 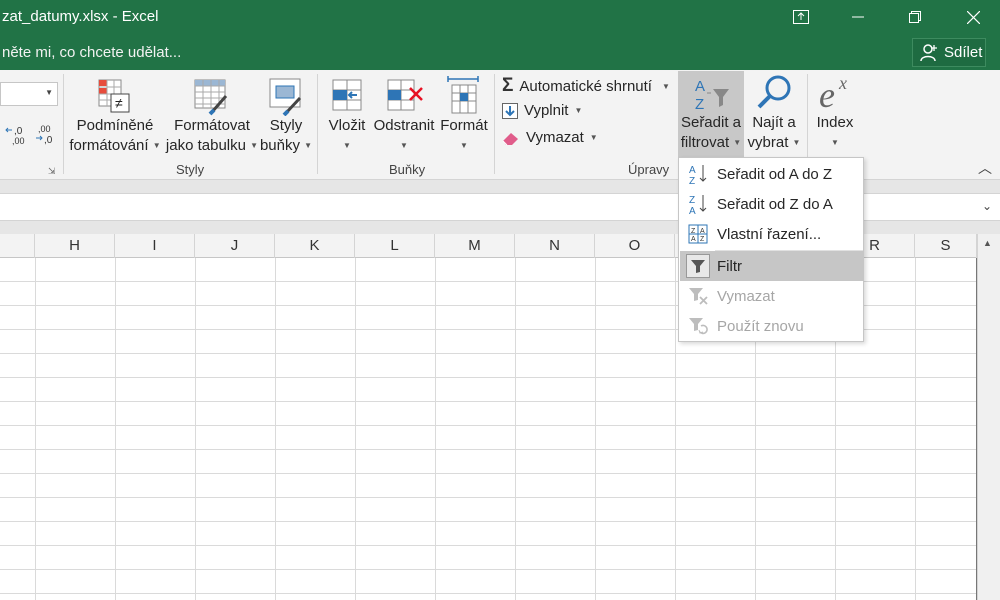 I want to click on sort-filter-button: A Z Seřadit a filtrovat ▼, so click(x=711, y=114).